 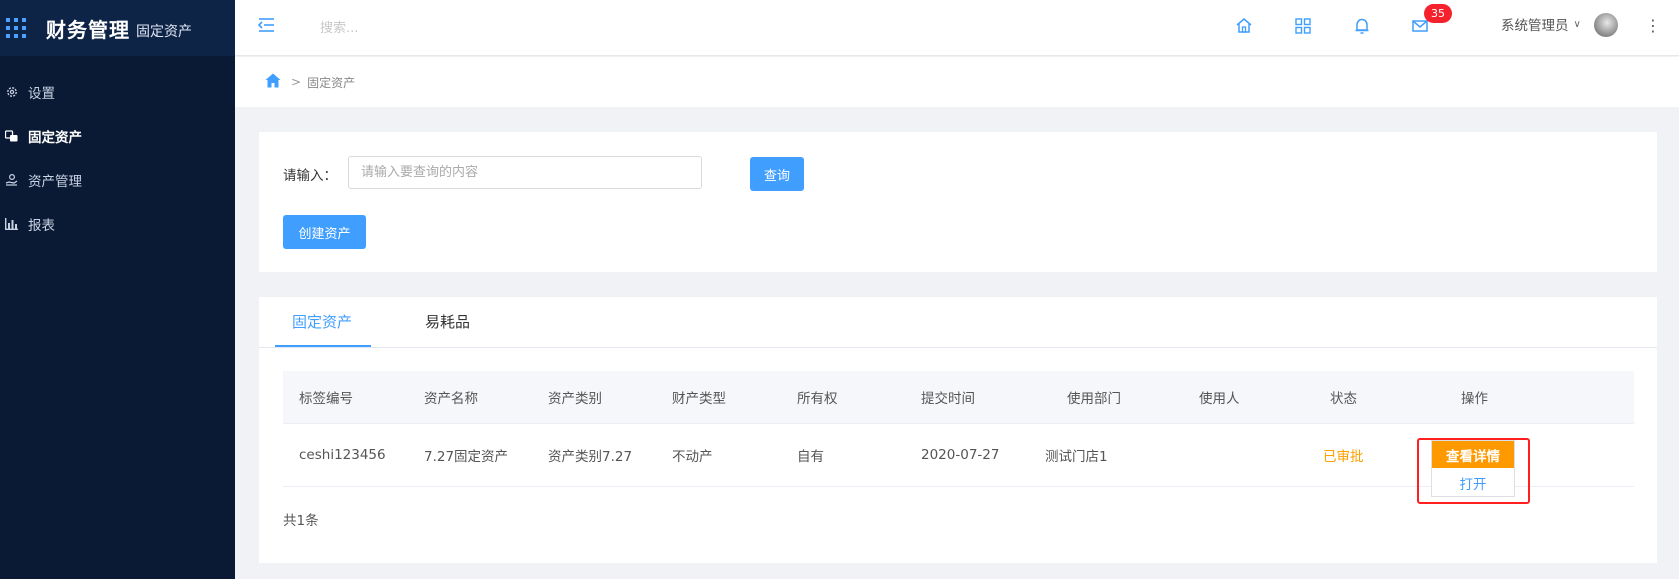 I want to click on column-header: 资产类别, so click(x=575, y=399).